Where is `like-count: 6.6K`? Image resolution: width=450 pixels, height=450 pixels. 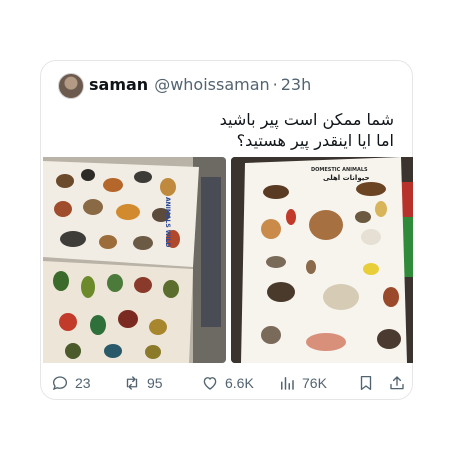 like-count: 6.6K is located at coordinates (239, 383).